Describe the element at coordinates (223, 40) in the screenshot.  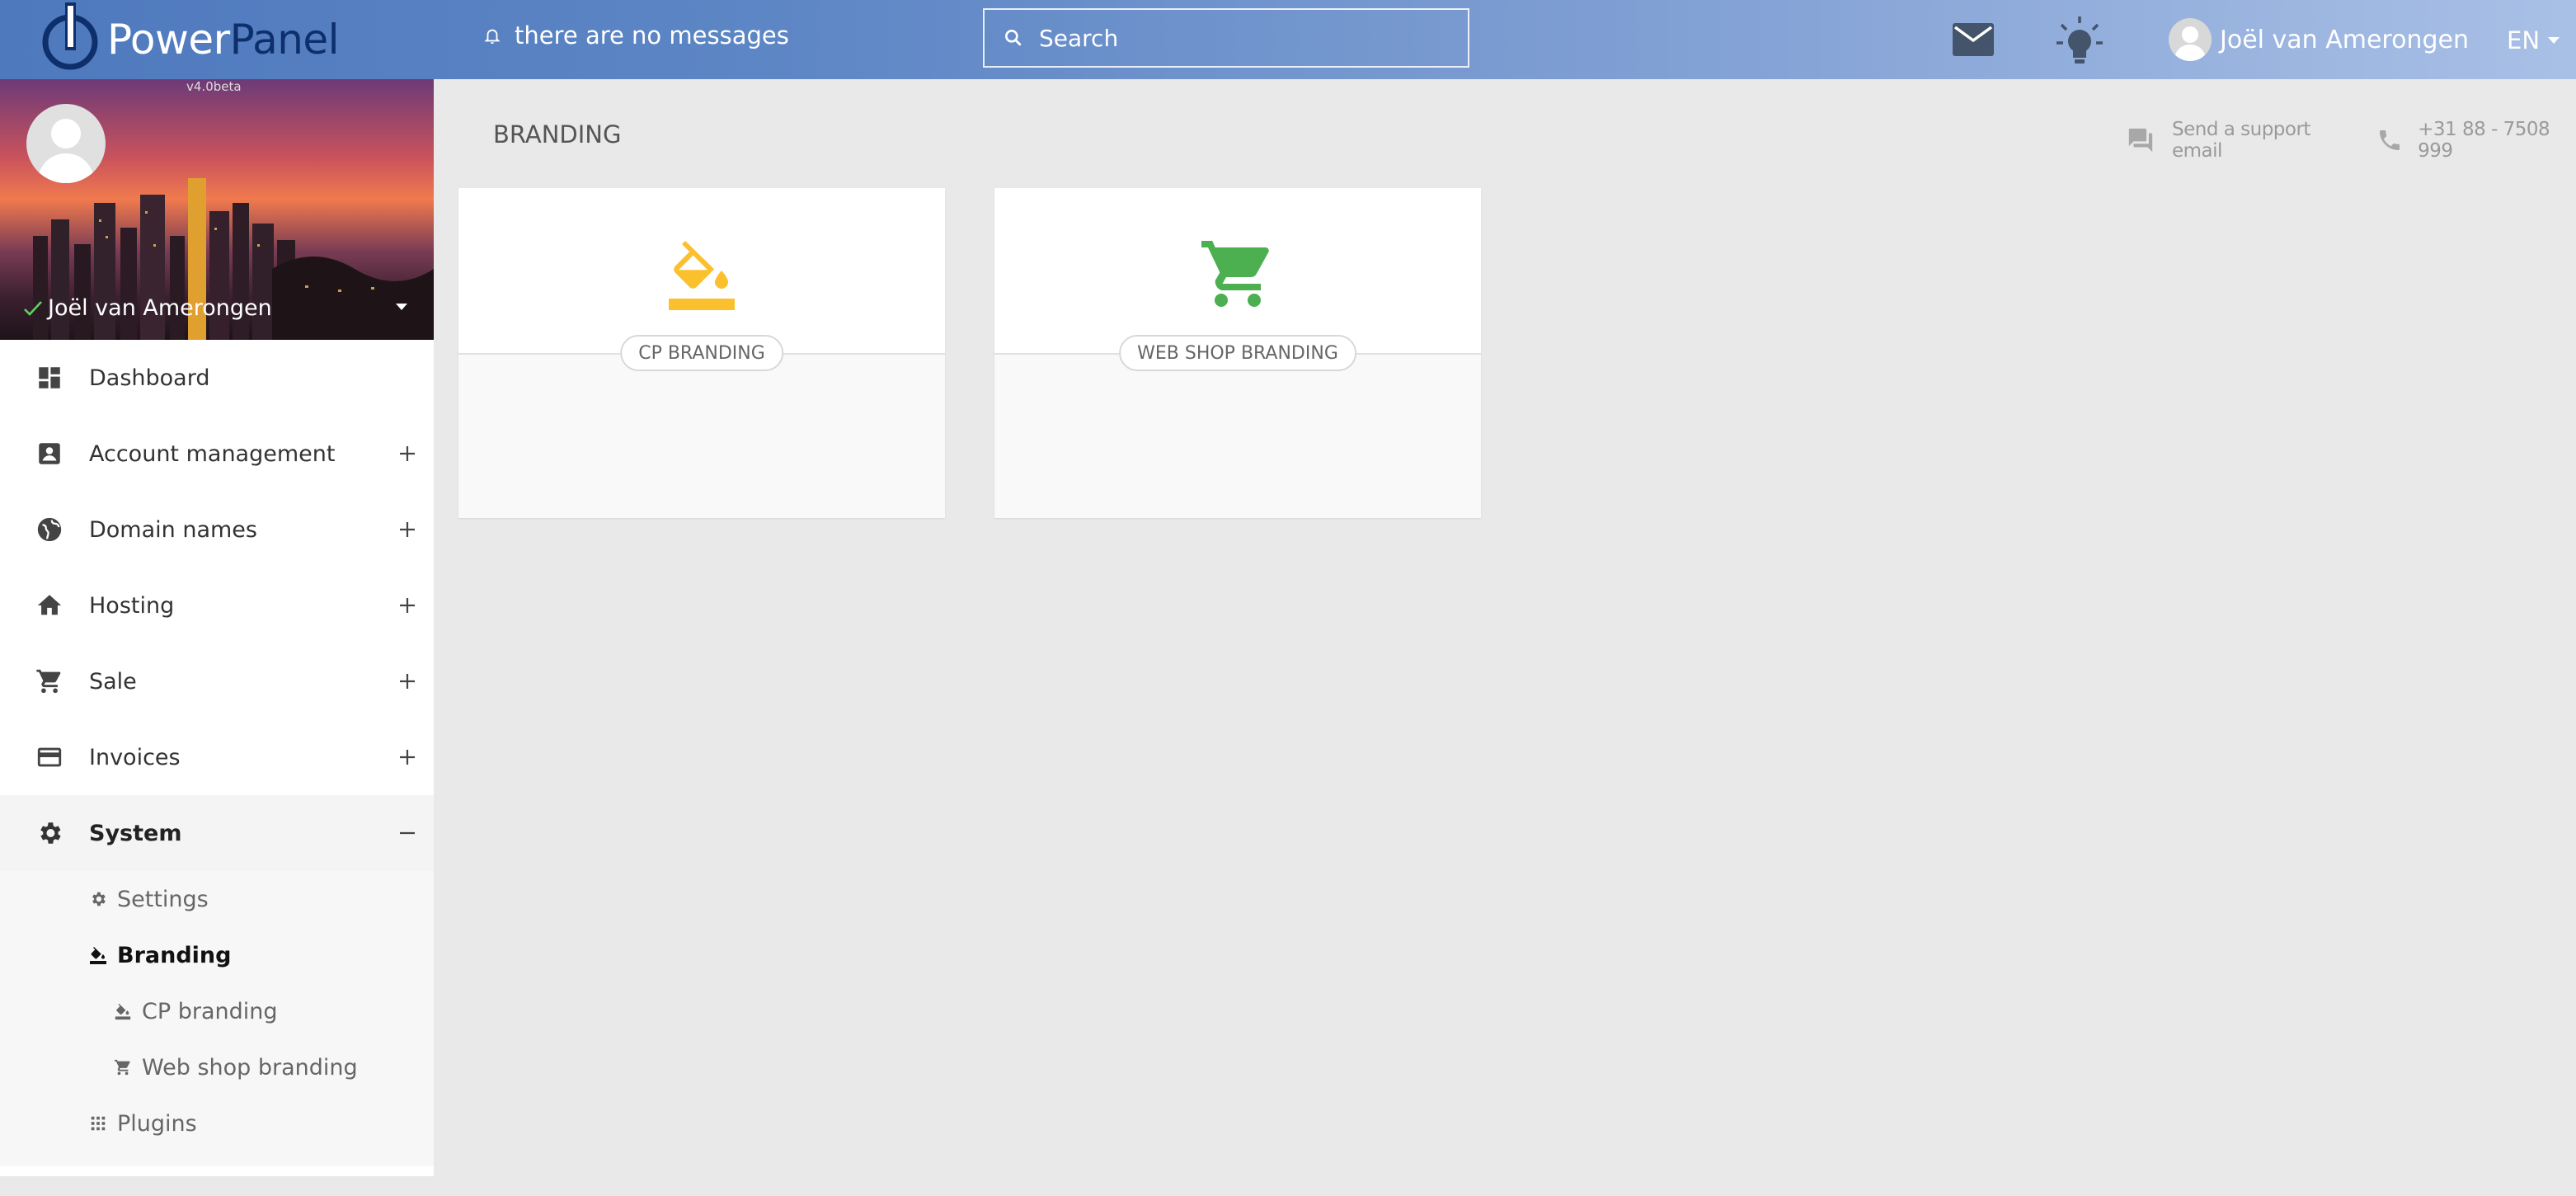
I see `logo-text: PowerPanel` at that location.